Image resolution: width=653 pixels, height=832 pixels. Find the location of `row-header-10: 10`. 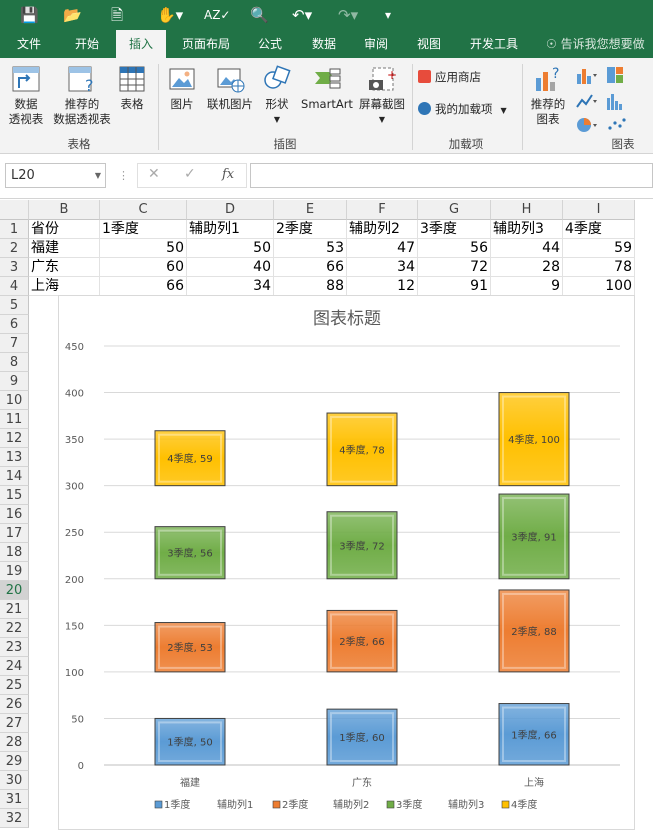

row-header-10: 10 is located at coordinates (14, 400).